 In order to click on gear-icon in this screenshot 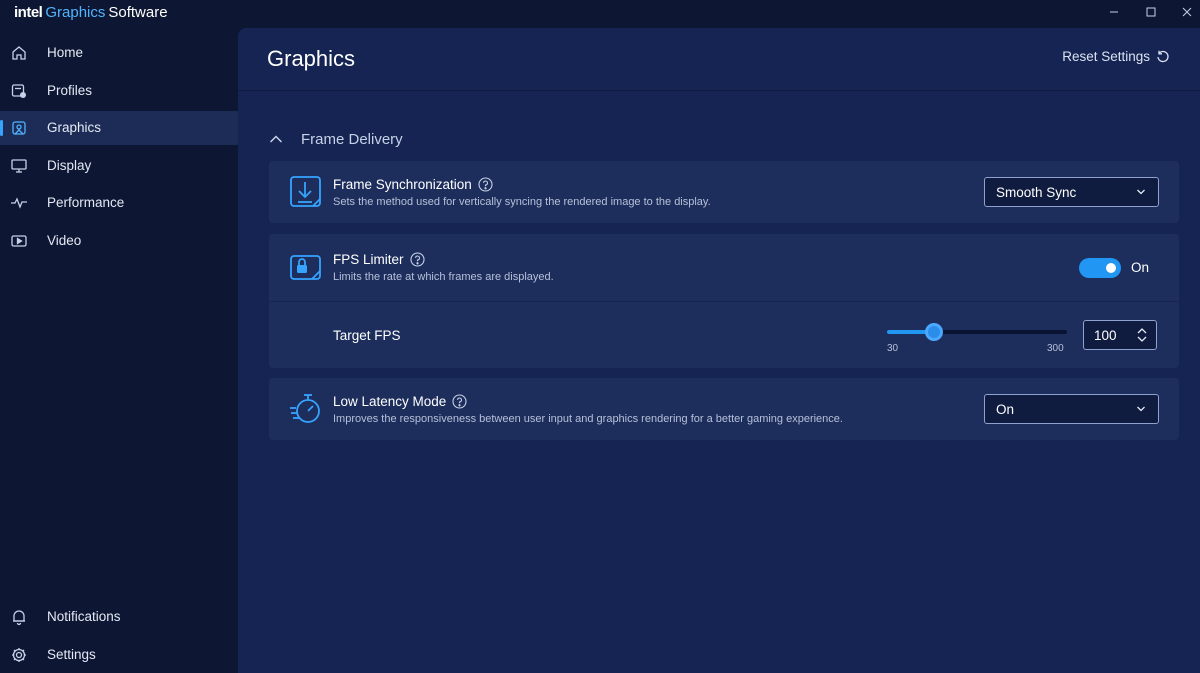, I will do `click(19, 655)`.